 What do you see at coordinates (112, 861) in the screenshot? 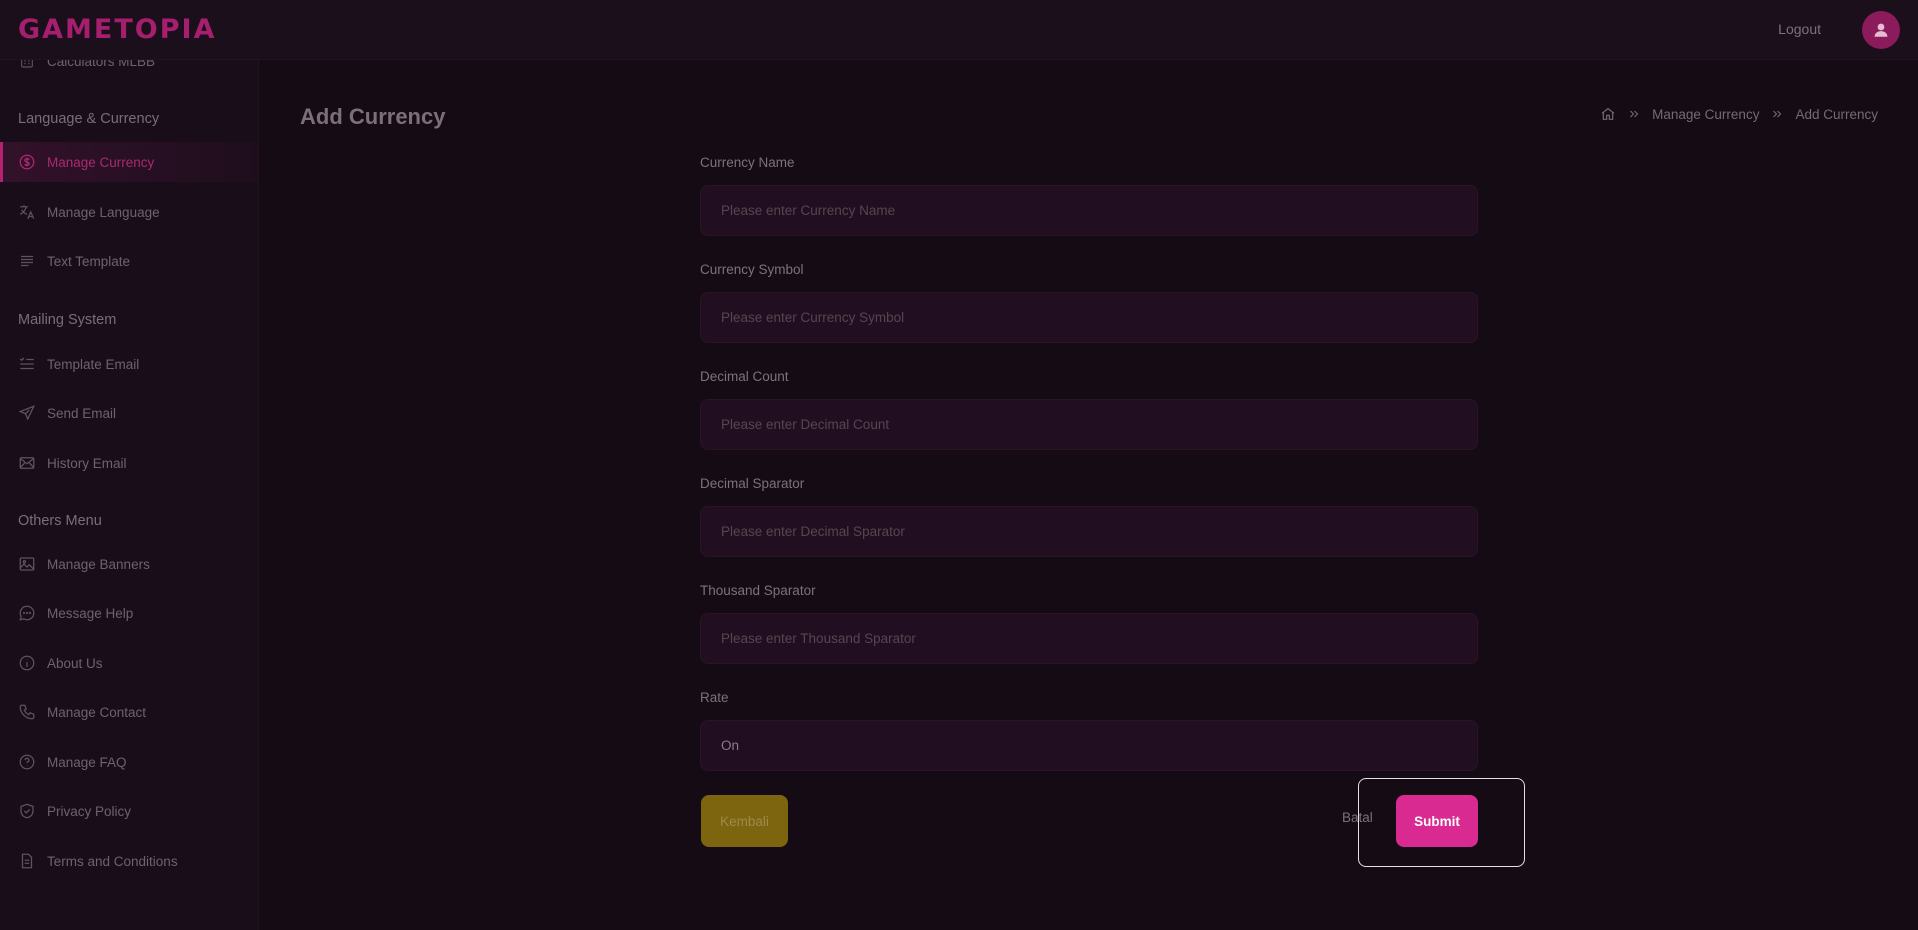
I see `sidebar-item-label: Terms and Conditions` at bounding box center [112, 861].